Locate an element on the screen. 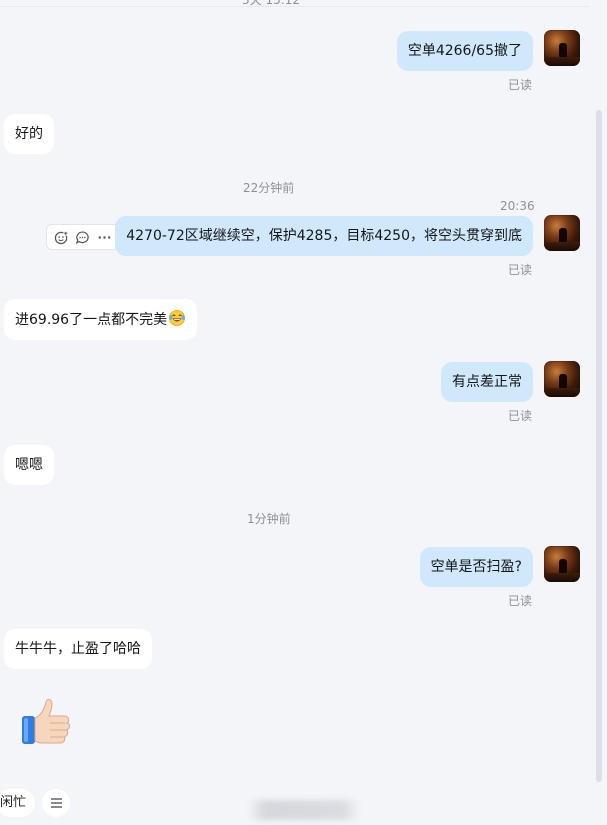 The height and width of the screenshot is (825, 607). message-bubble-outgoing: 空单是否扫盈? is located at coordinates (476, 567).